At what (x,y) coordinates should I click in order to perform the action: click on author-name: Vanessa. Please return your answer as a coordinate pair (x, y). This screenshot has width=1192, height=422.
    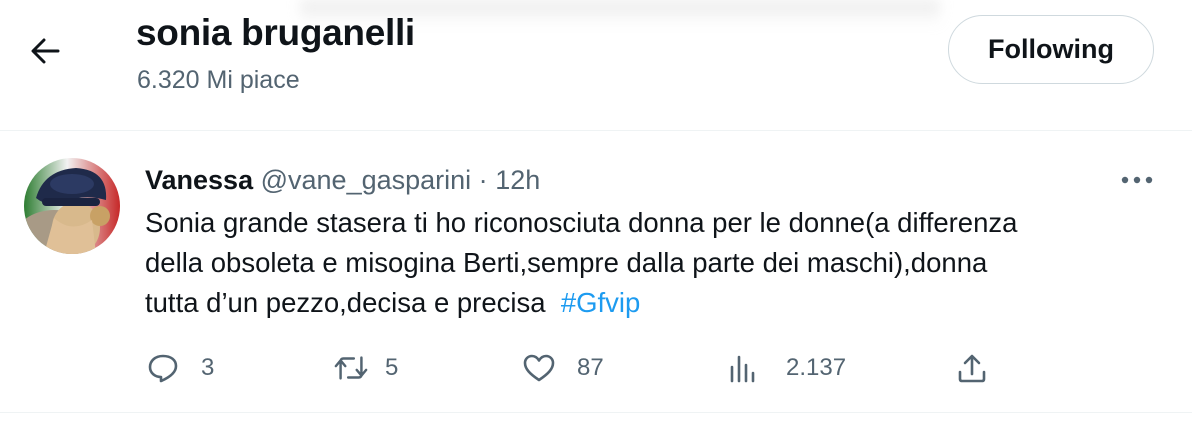
    Looking at the image, I should click on (199, 180).